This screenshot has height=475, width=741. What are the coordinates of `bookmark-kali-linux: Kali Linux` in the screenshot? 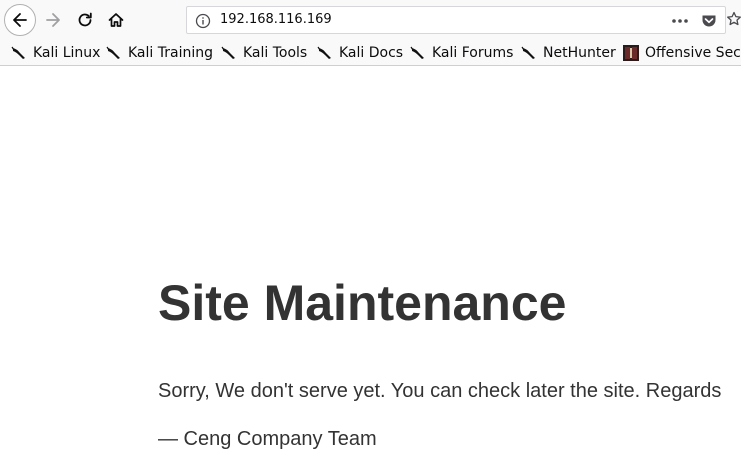 It's located at (55, 53).